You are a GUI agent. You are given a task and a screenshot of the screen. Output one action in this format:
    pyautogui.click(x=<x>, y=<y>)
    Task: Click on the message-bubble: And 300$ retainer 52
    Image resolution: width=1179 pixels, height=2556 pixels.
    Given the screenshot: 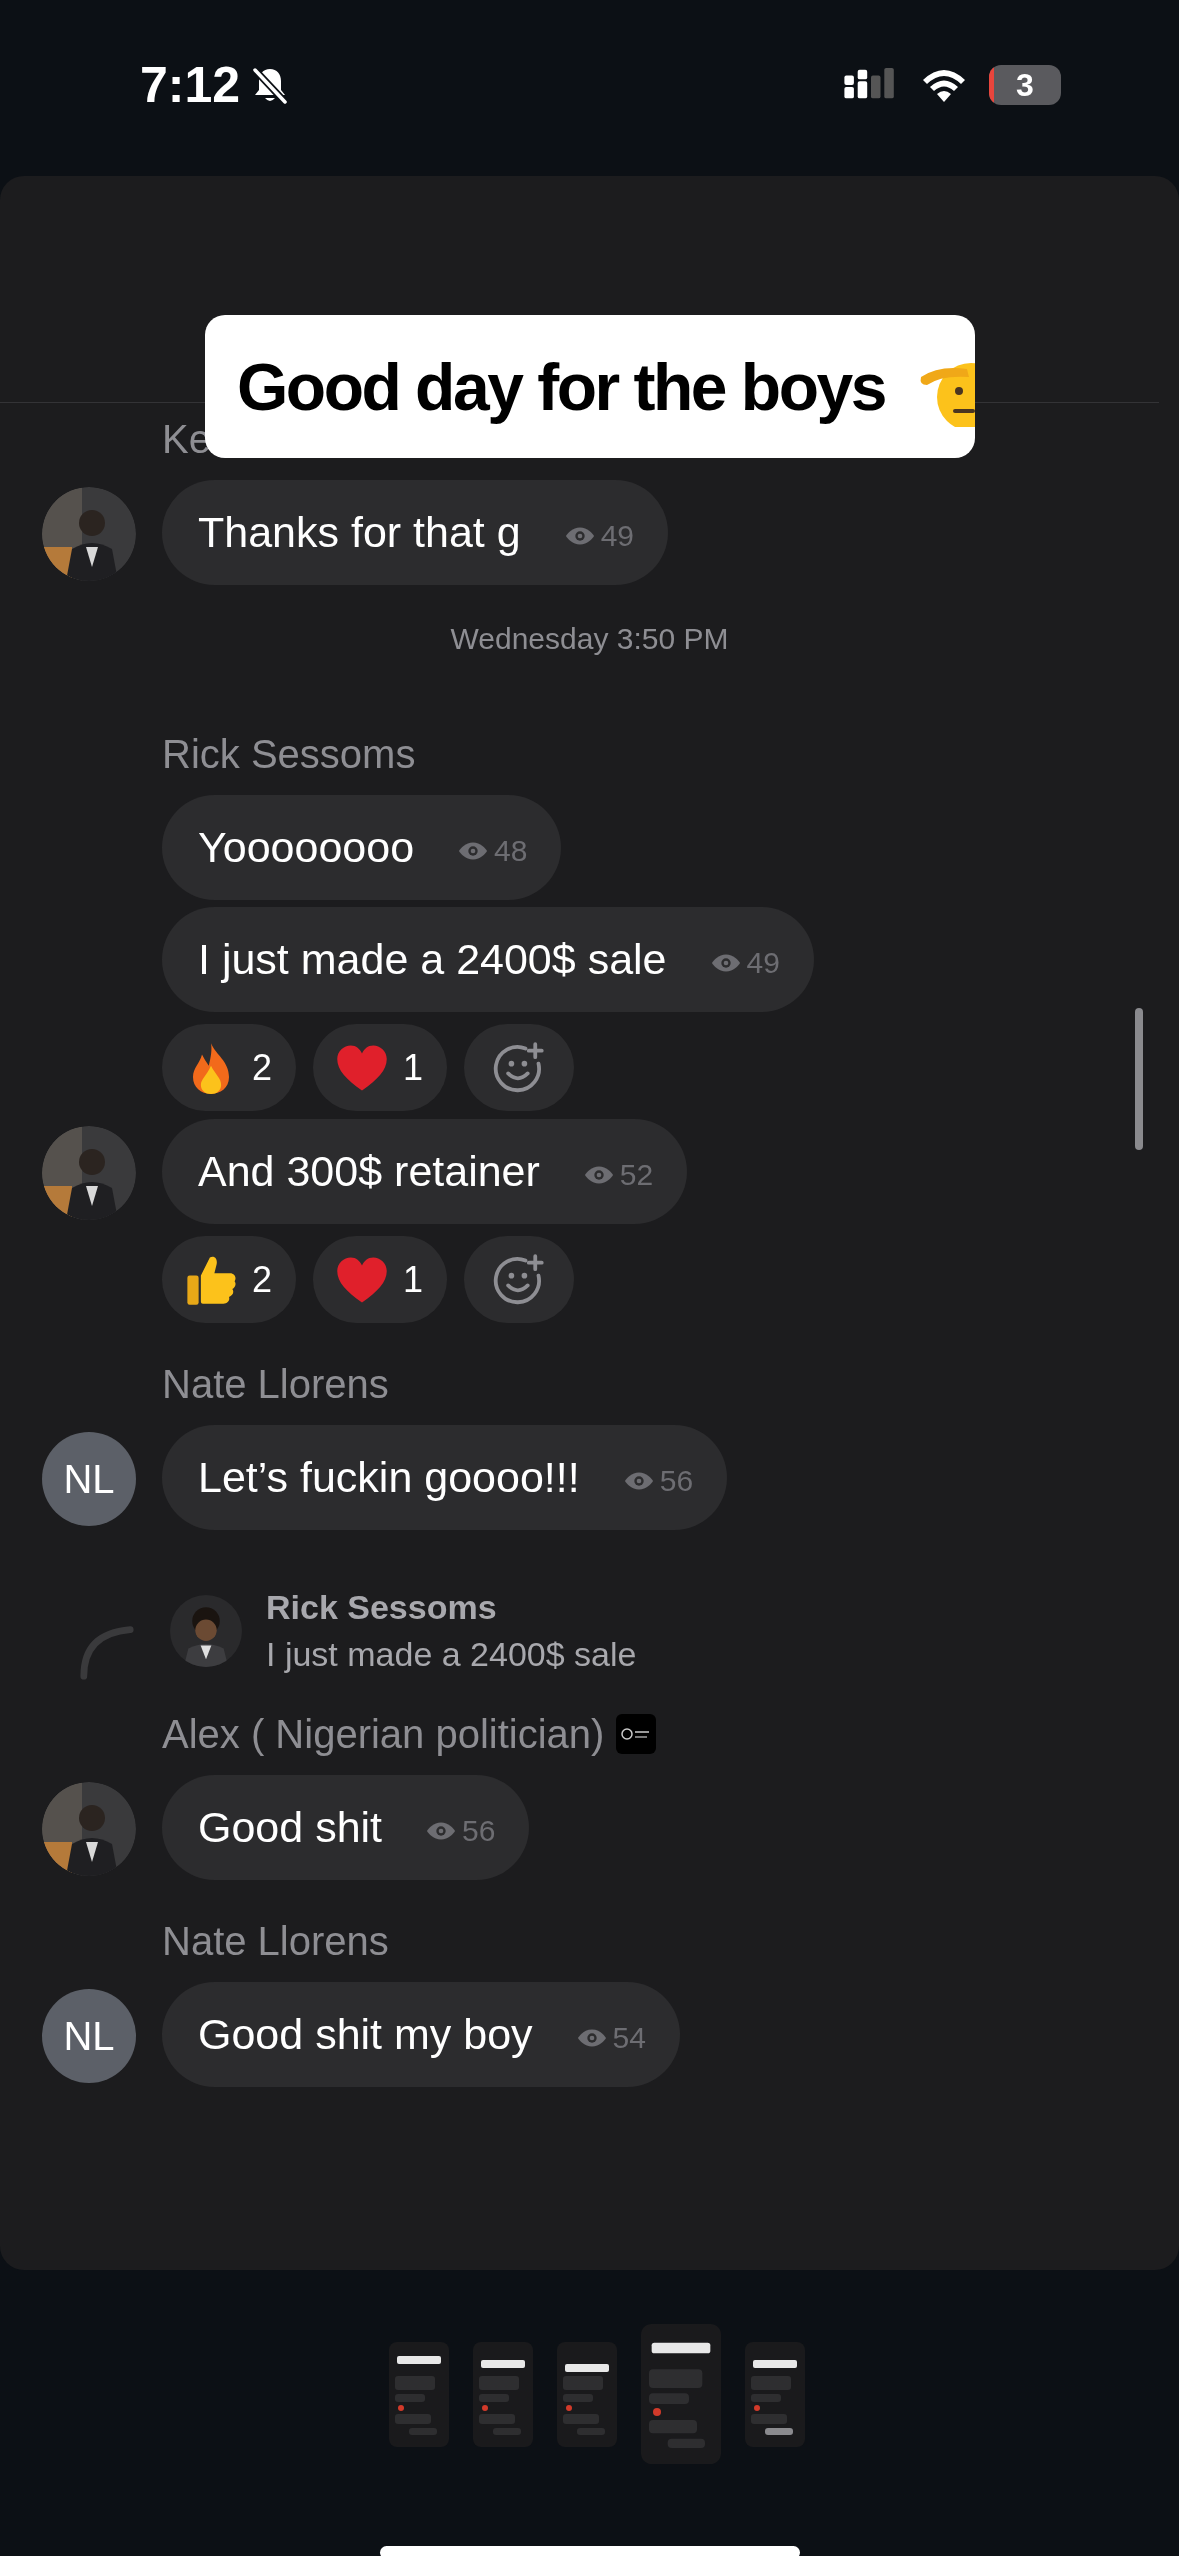 What is the action you would take?
    pyautogui.click(x=425, y=1171)
    